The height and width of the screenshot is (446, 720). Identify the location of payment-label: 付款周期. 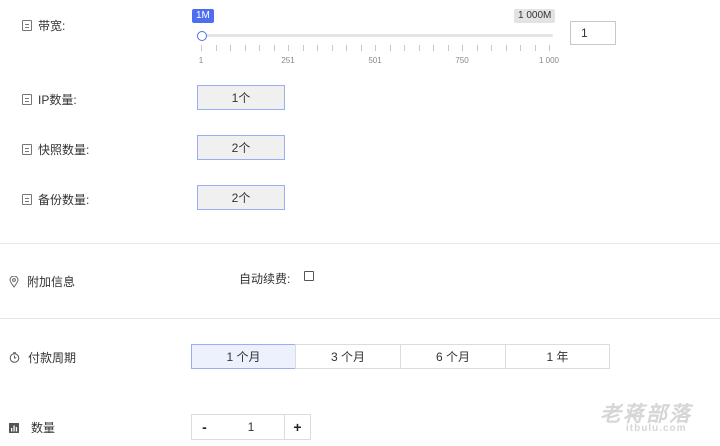
(52, 358).